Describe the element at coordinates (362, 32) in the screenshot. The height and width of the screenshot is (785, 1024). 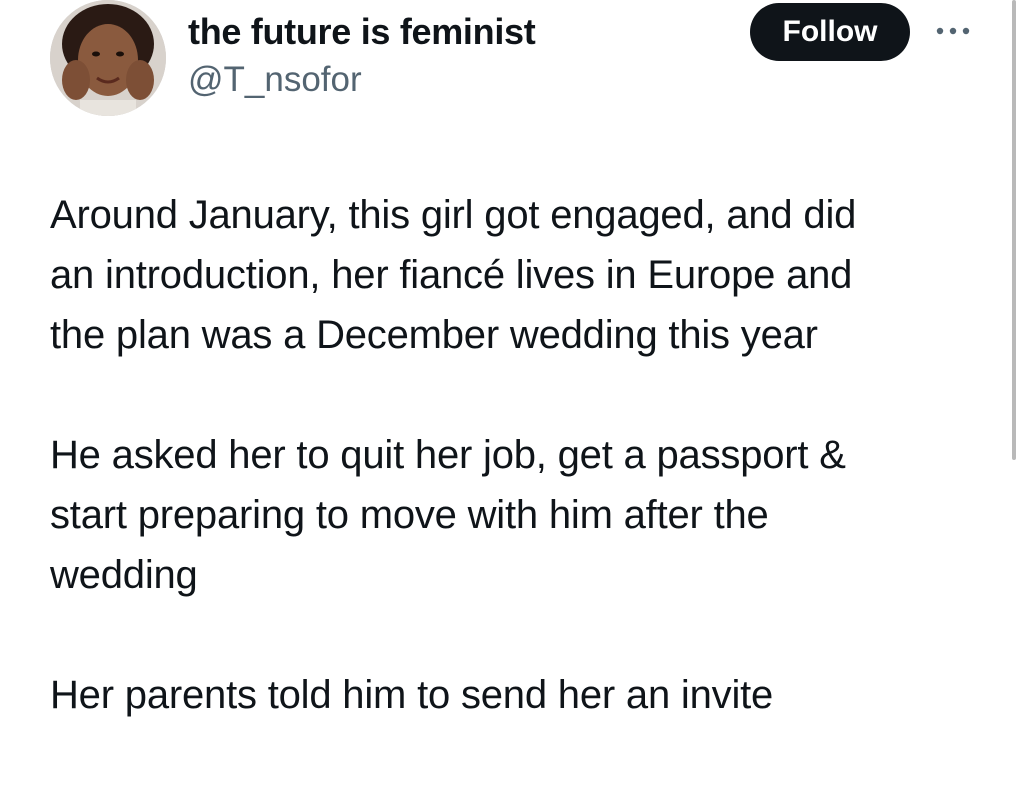
I see `author-display-name: the future is feminist` at that location.